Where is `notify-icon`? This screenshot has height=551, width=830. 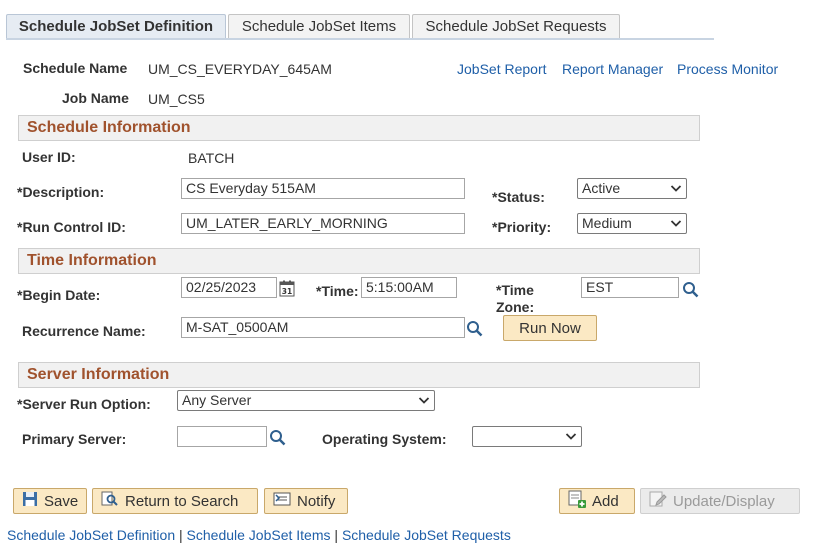 notify-icon is located at coordinates (282, 501).